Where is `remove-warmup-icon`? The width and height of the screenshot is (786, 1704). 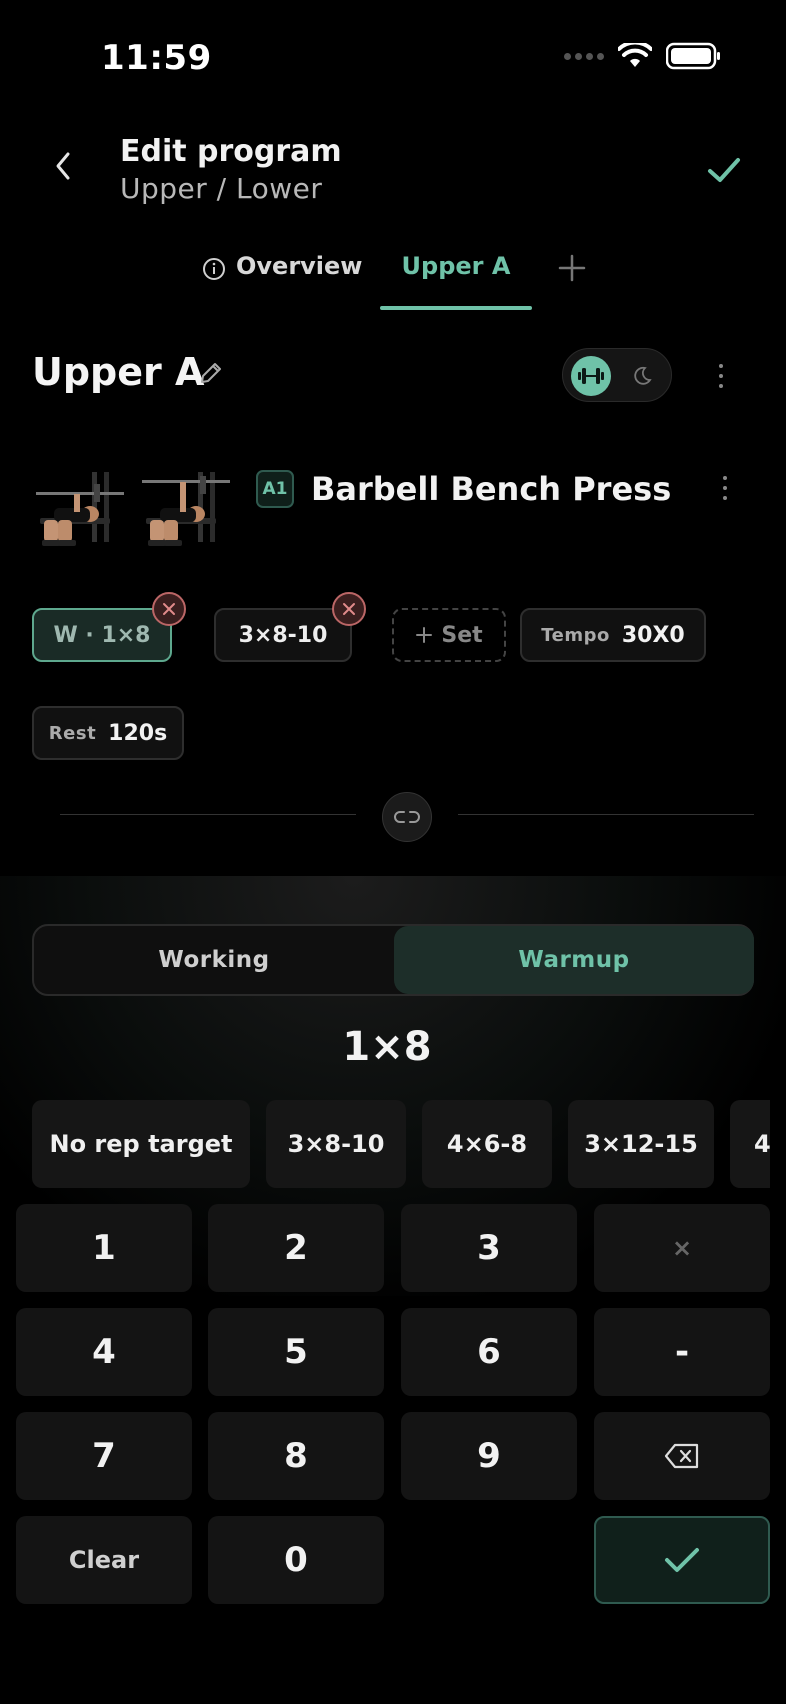 remove-warmup-icon is located at coordinates (169, 609).